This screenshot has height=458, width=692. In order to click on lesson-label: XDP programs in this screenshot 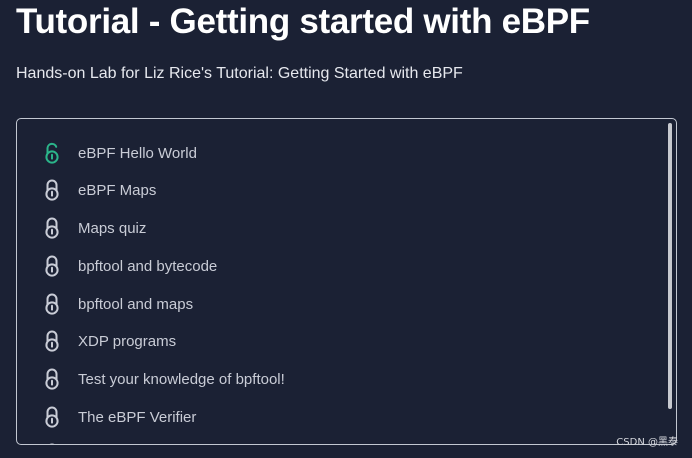, I will do `click(127, 341)`.